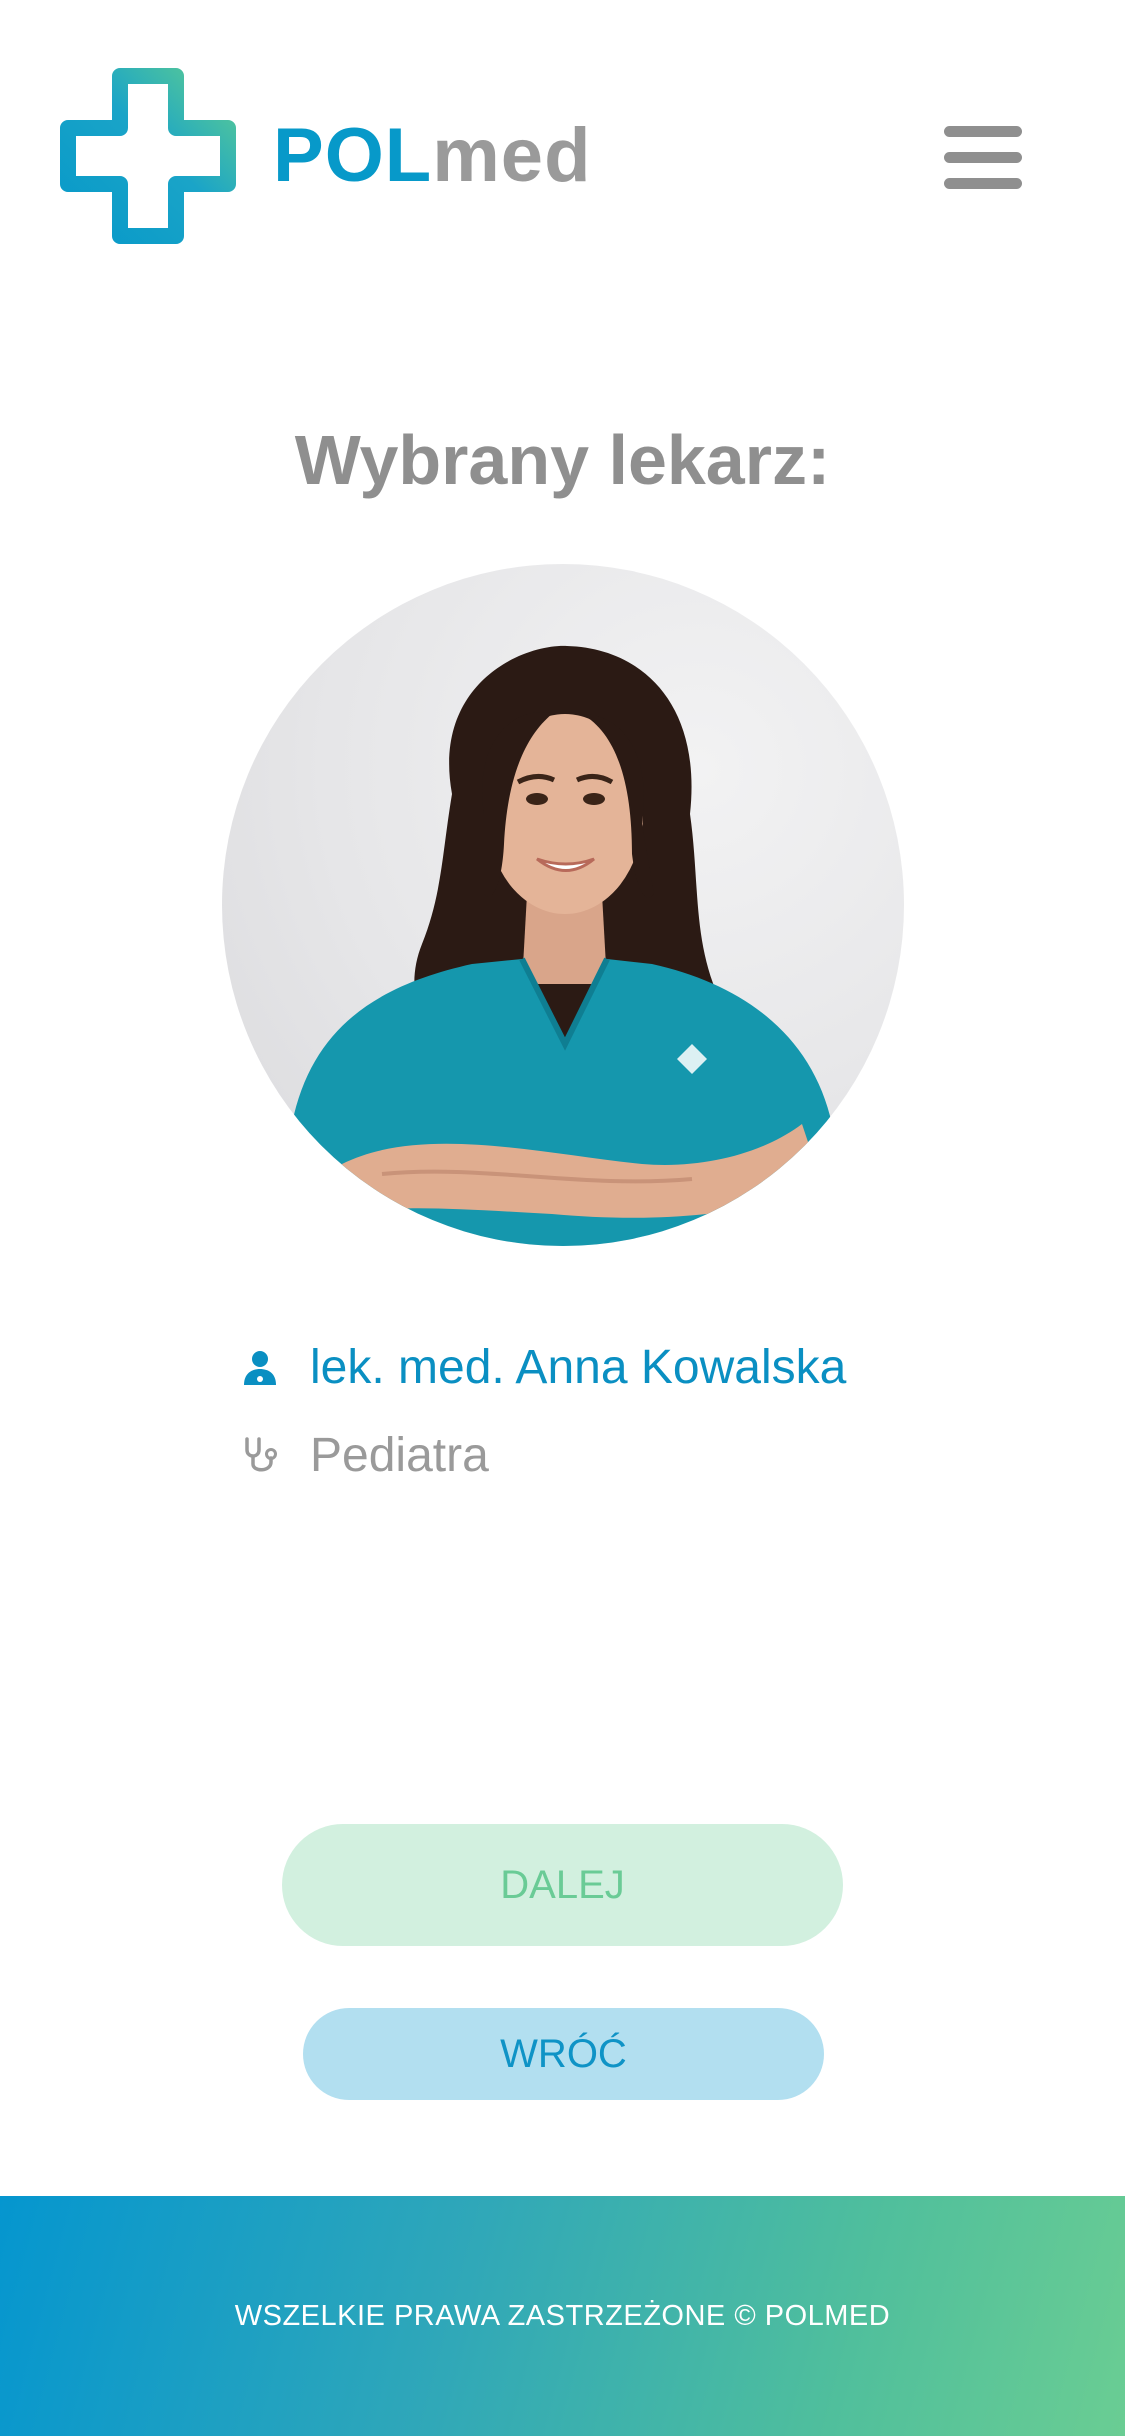  I want to click on hamburger-menu-button, so click(983, 157).